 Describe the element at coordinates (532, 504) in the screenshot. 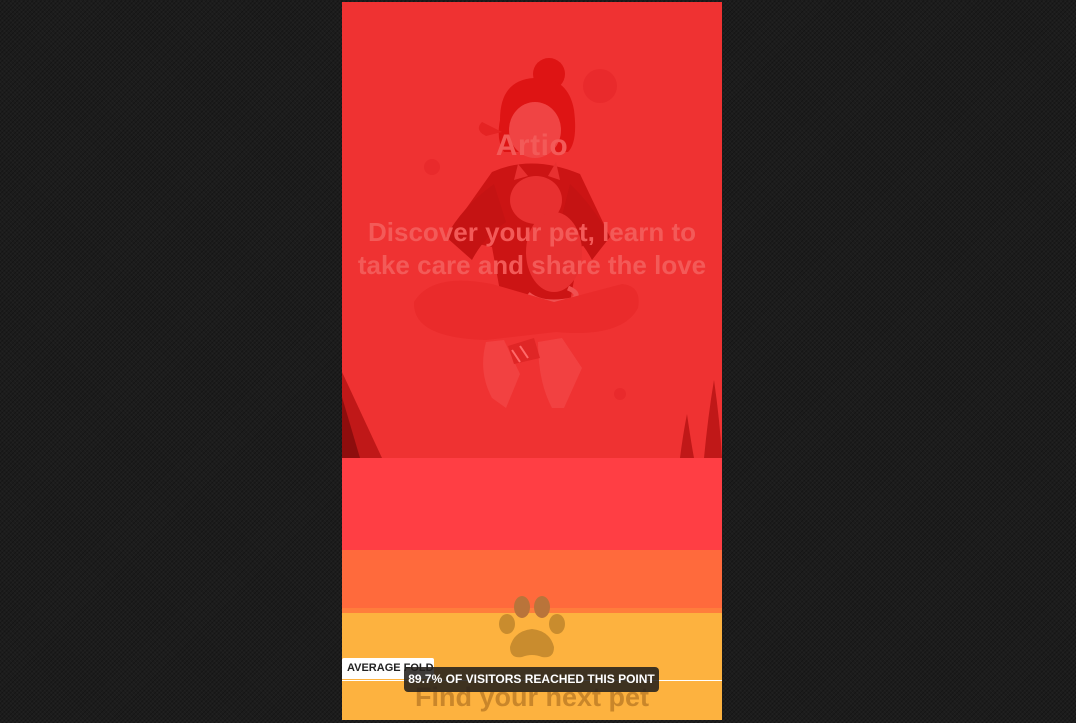

I see `section-band-red` at that location.